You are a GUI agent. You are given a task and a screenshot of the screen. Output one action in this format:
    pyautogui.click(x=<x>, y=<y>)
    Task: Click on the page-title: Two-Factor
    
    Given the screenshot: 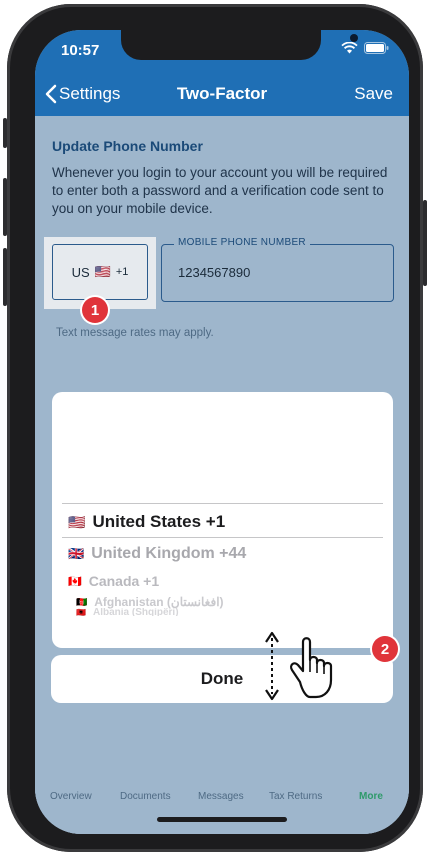 What is the action you would take?
    pyautogui.click(x=222, y=93)
    